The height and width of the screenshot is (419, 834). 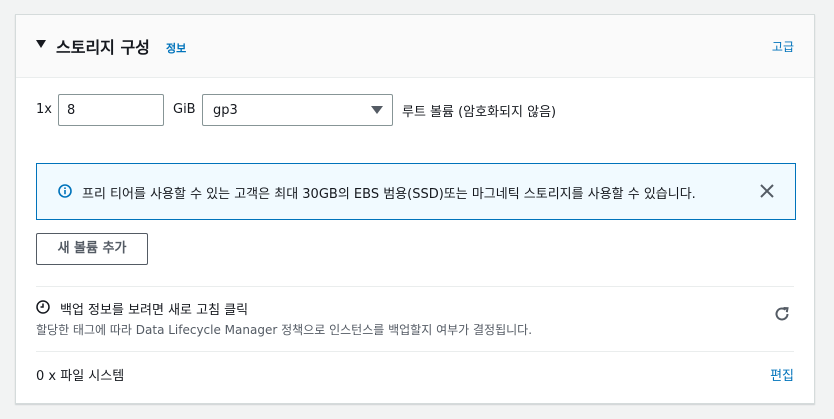 I want to click on close-icon, so click(x=767, y=191).